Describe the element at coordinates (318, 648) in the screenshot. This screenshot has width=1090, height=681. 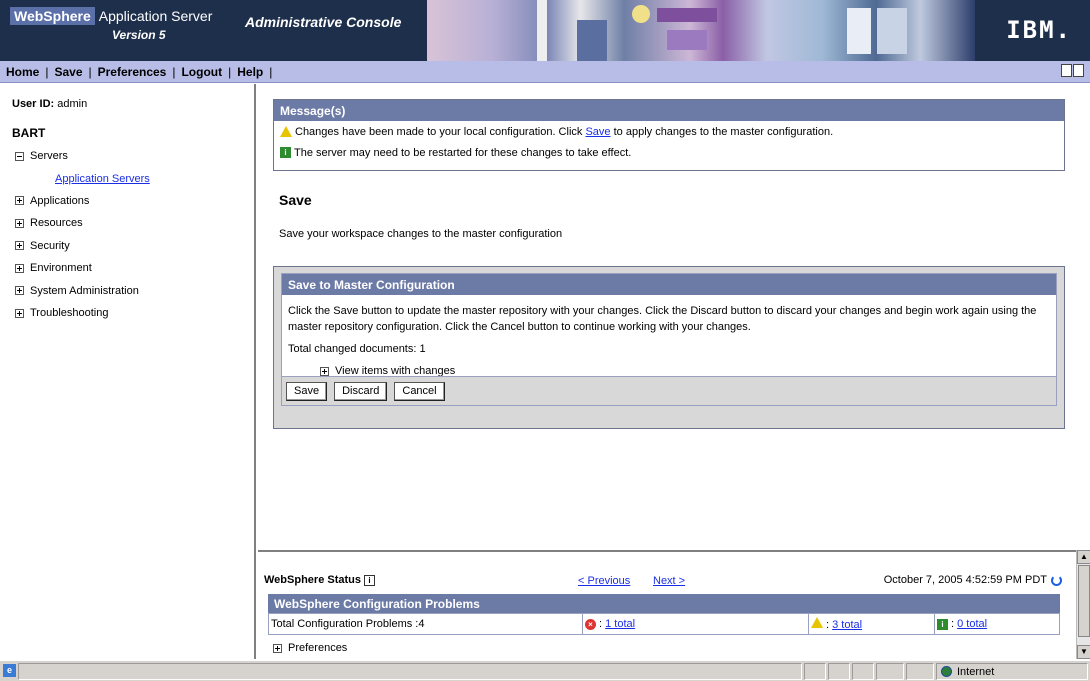
I see `preferences-label: Preferences` at that location.